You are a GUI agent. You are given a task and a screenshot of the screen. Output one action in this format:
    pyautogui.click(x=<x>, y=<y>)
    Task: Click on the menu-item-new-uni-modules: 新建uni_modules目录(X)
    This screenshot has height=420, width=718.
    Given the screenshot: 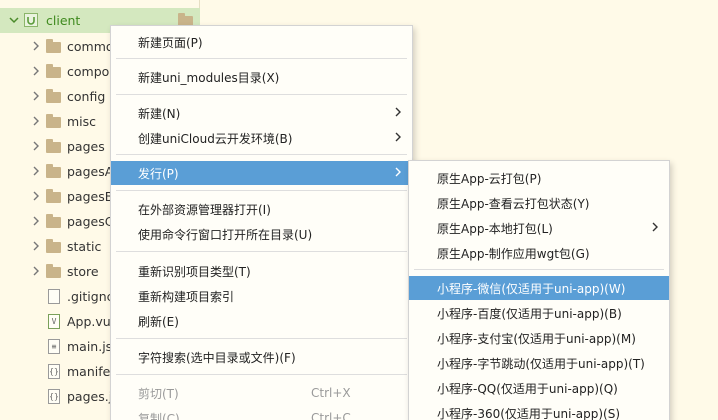 What is the action you would take?
    pyautogui.click(x=261, y=77)
    